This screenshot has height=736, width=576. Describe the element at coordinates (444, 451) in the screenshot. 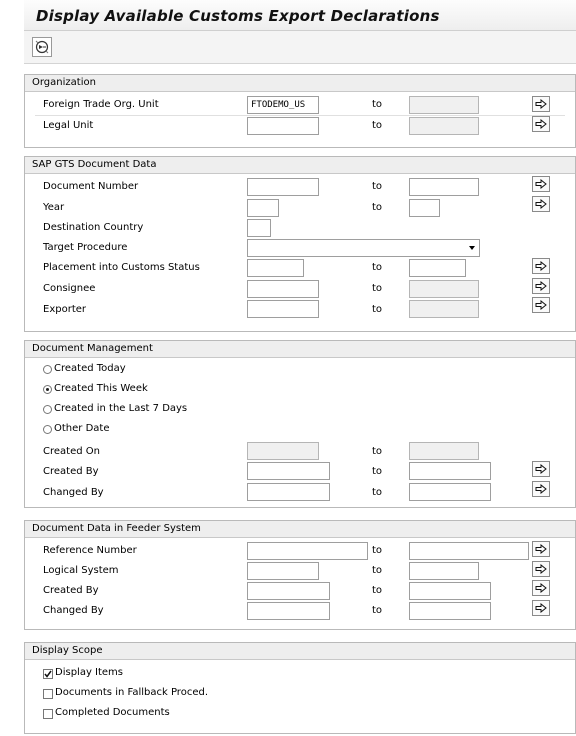

I see `created-on-to-input` at that location.